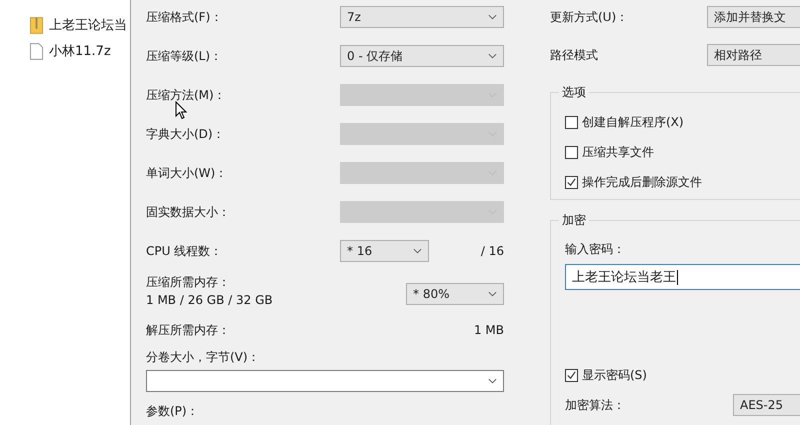 Image resolution: width=800 pixels, height=425 pixels. Describe the element at coordinates (595, 405) in the screenshot. I see `field-label: 加密算法：` at that location.